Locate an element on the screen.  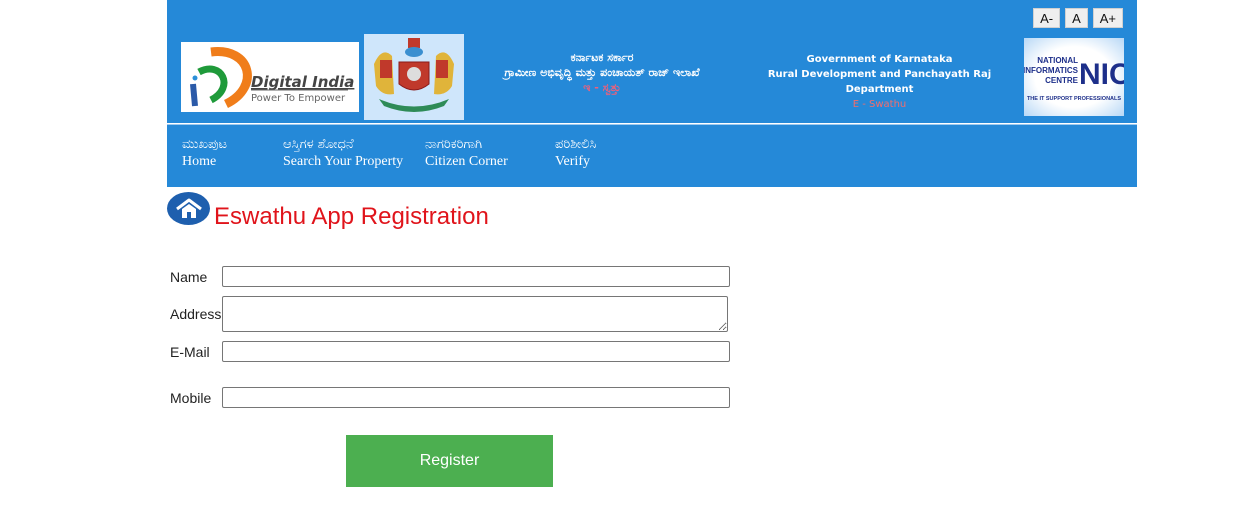
nav-home-english: Home is located at coordinates (199, 161).